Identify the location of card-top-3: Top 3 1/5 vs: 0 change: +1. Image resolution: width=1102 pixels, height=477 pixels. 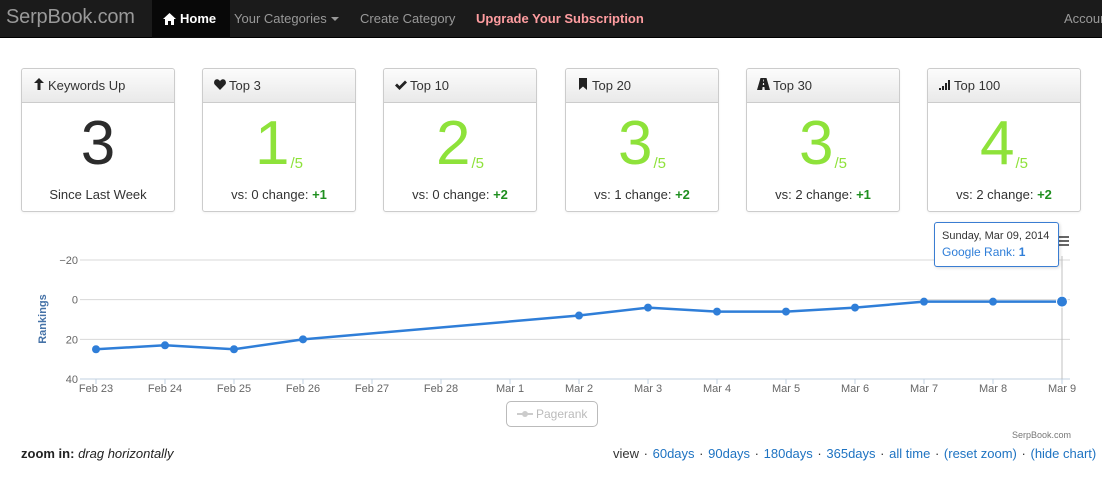
(279, 140).